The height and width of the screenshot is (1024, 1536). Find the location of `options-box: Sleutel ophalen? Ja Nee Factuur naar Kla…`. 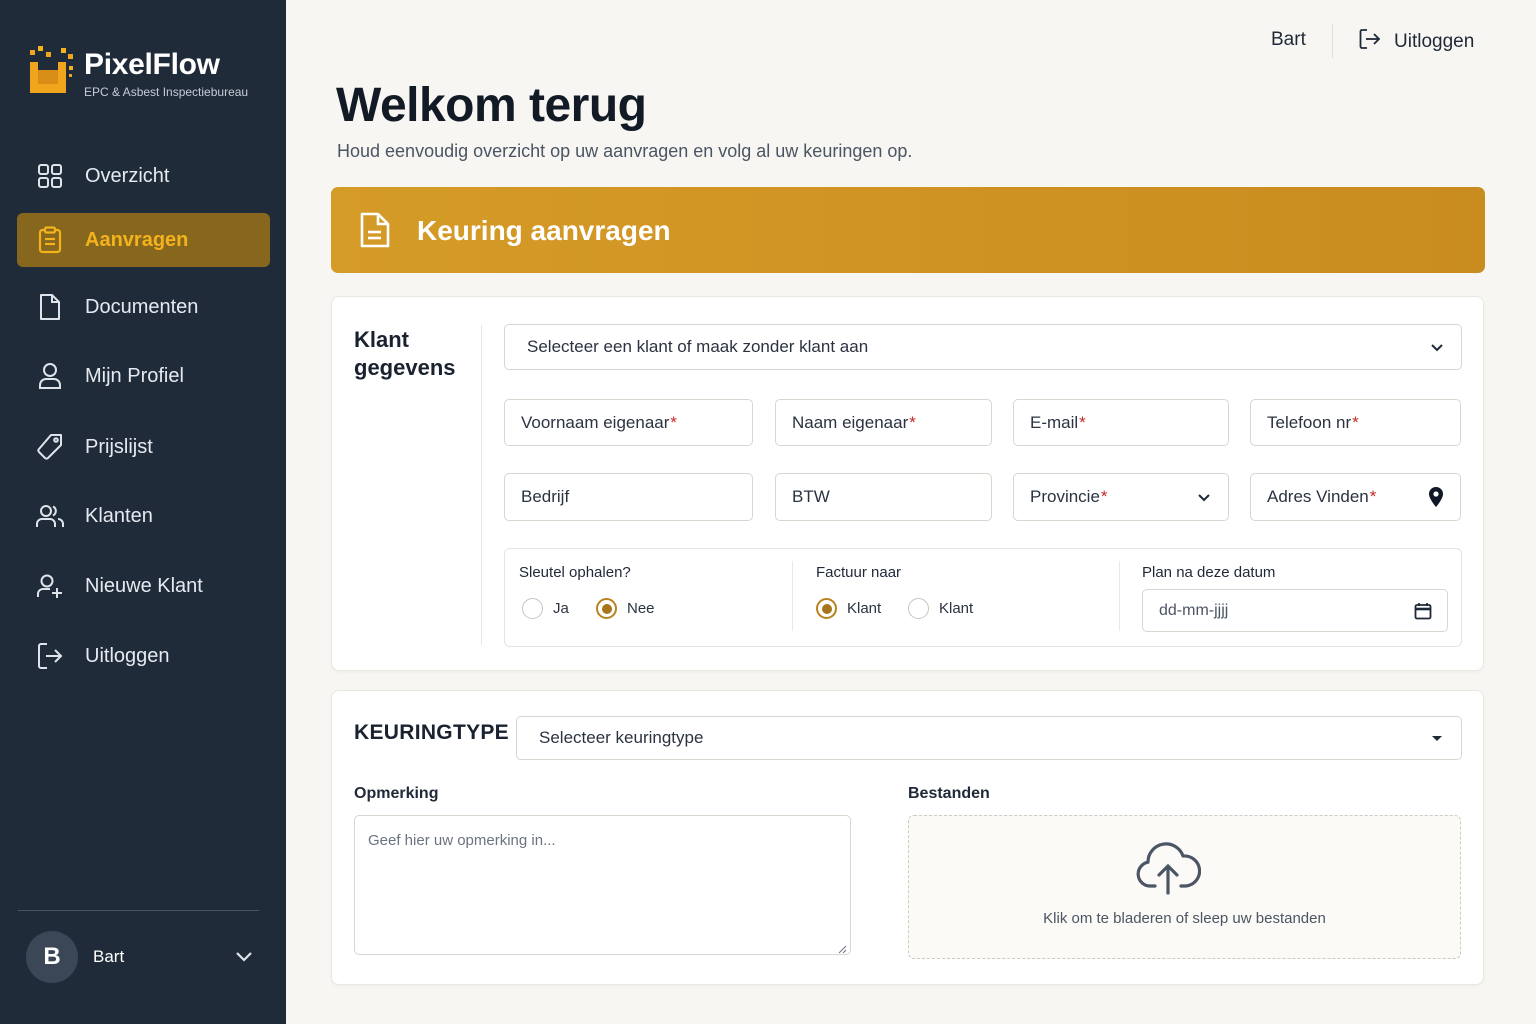

options-box: Sleutel ophalen? Ja Nee Factuur naar Kla… is located at coordinates (983, 597).